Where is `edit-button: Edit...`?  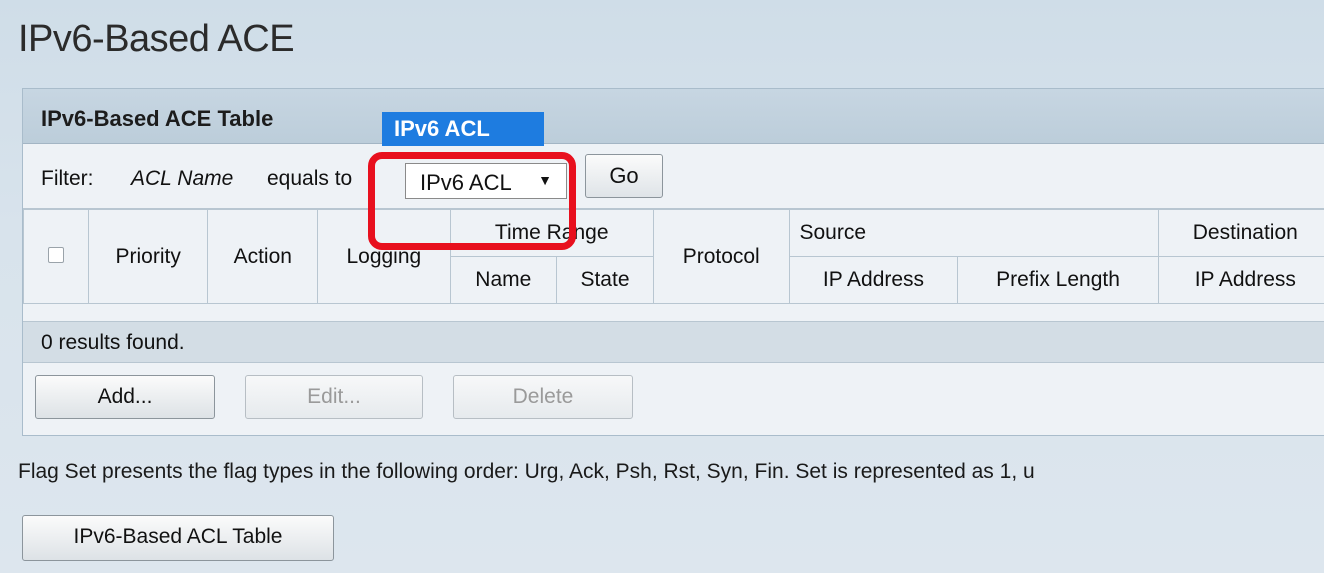
edit-button: Edit... is located at coordinates (334, 397).